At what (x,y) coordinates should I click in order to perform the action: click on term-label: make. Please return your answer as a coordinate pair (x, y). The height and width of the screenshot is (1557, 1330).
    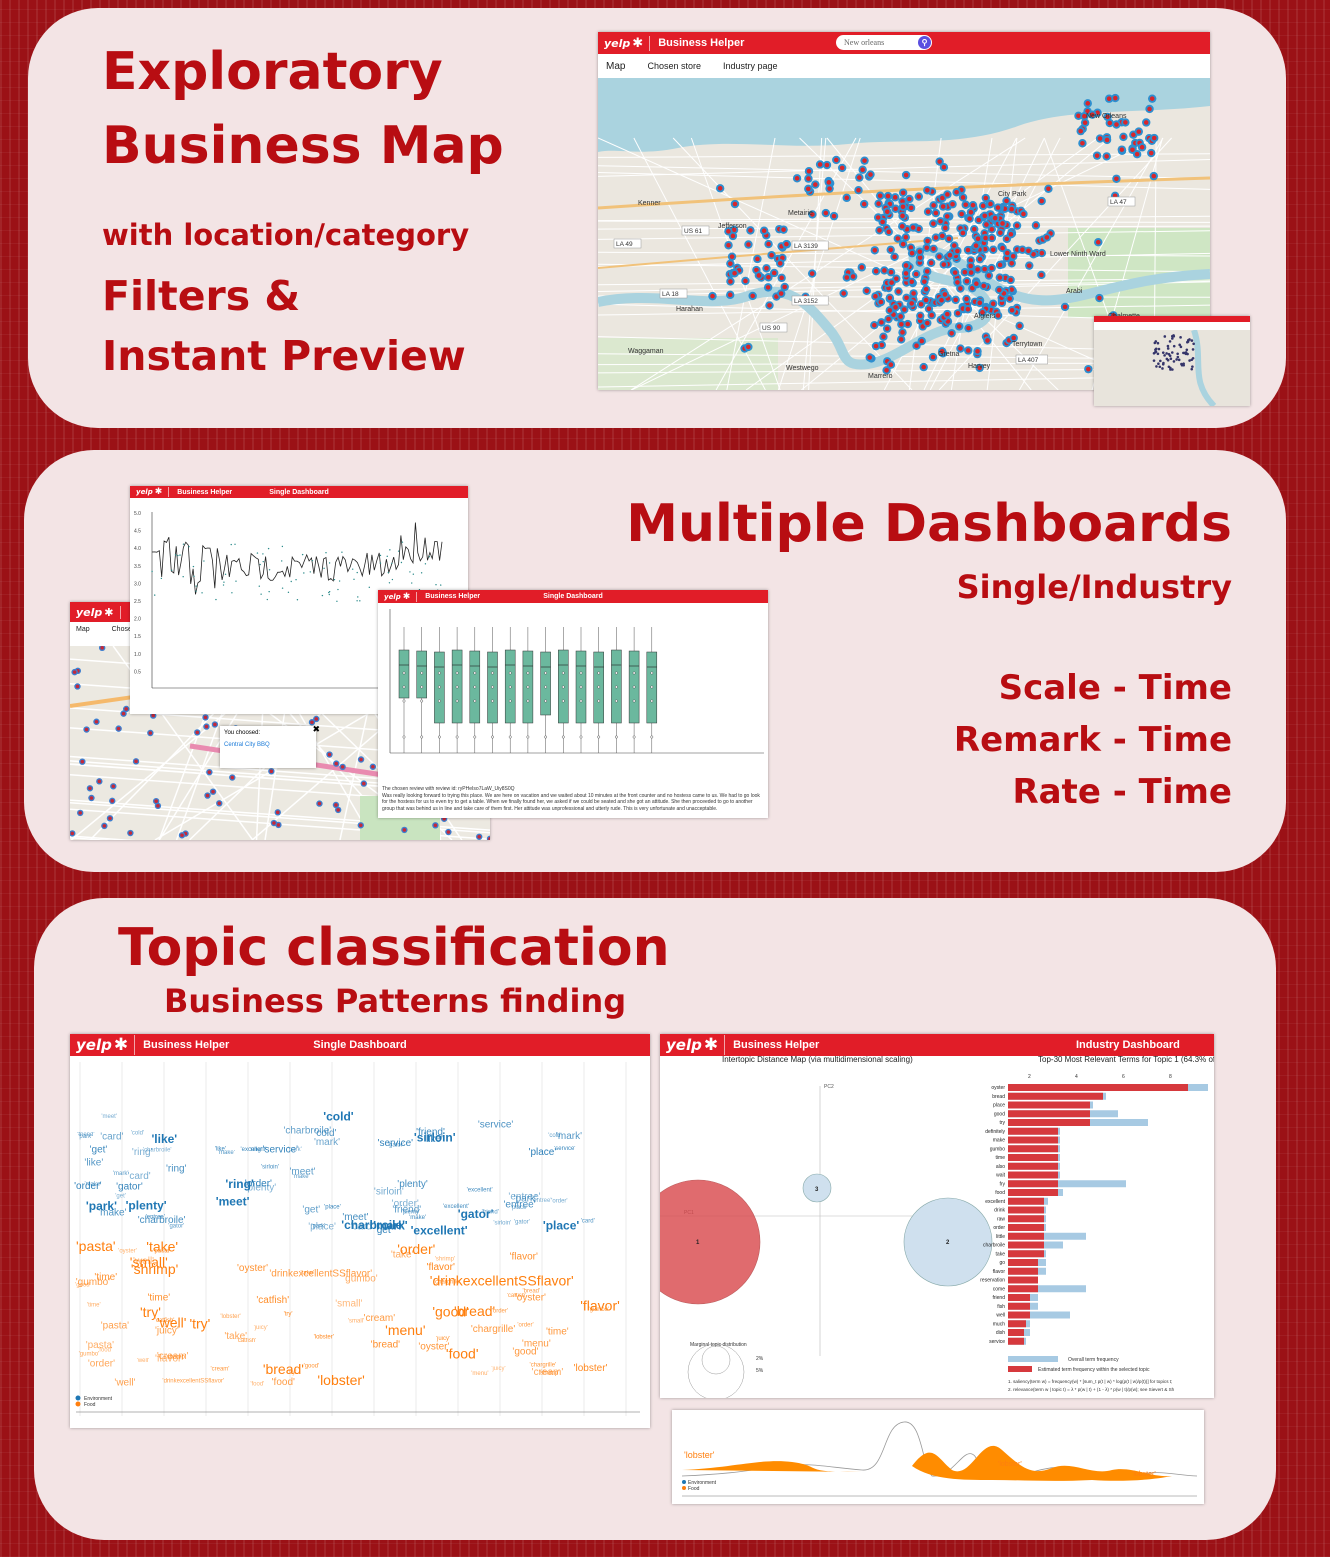
    Looking at the image, I should click on (999, 1141).